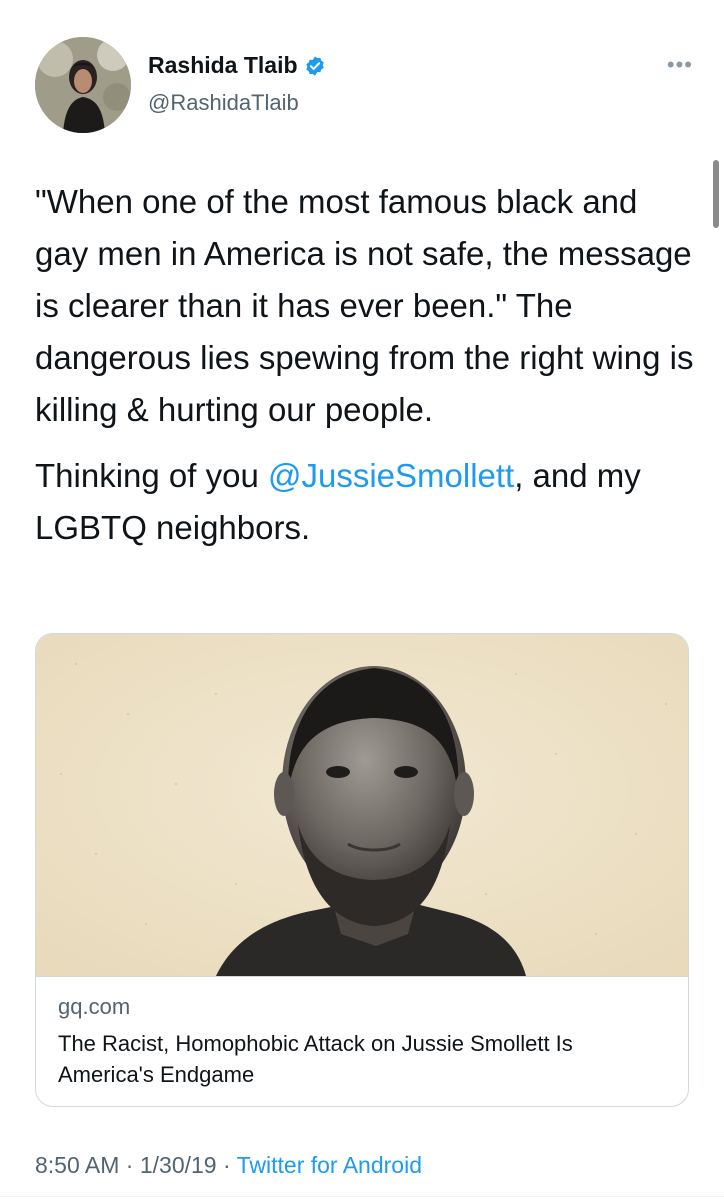 The width and height of the screenshot is (724, 1200). What do you see at coordinates (365, 87) in the screenshot?
I see `tweet-header: Rashida Tlaib @RashidaTlaib •••` at bounding box center [365, 87].